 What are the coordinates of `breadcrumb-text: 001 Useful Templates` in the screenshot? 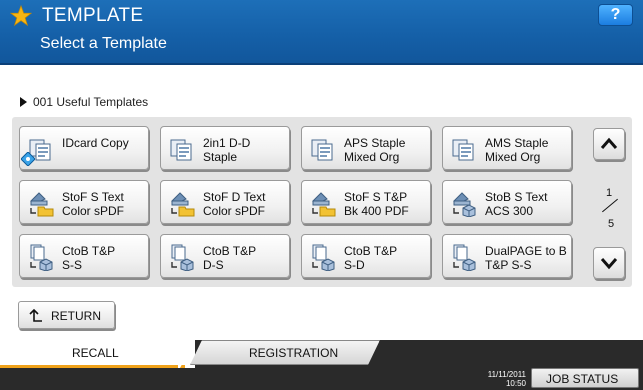 It's located at (91, 102).